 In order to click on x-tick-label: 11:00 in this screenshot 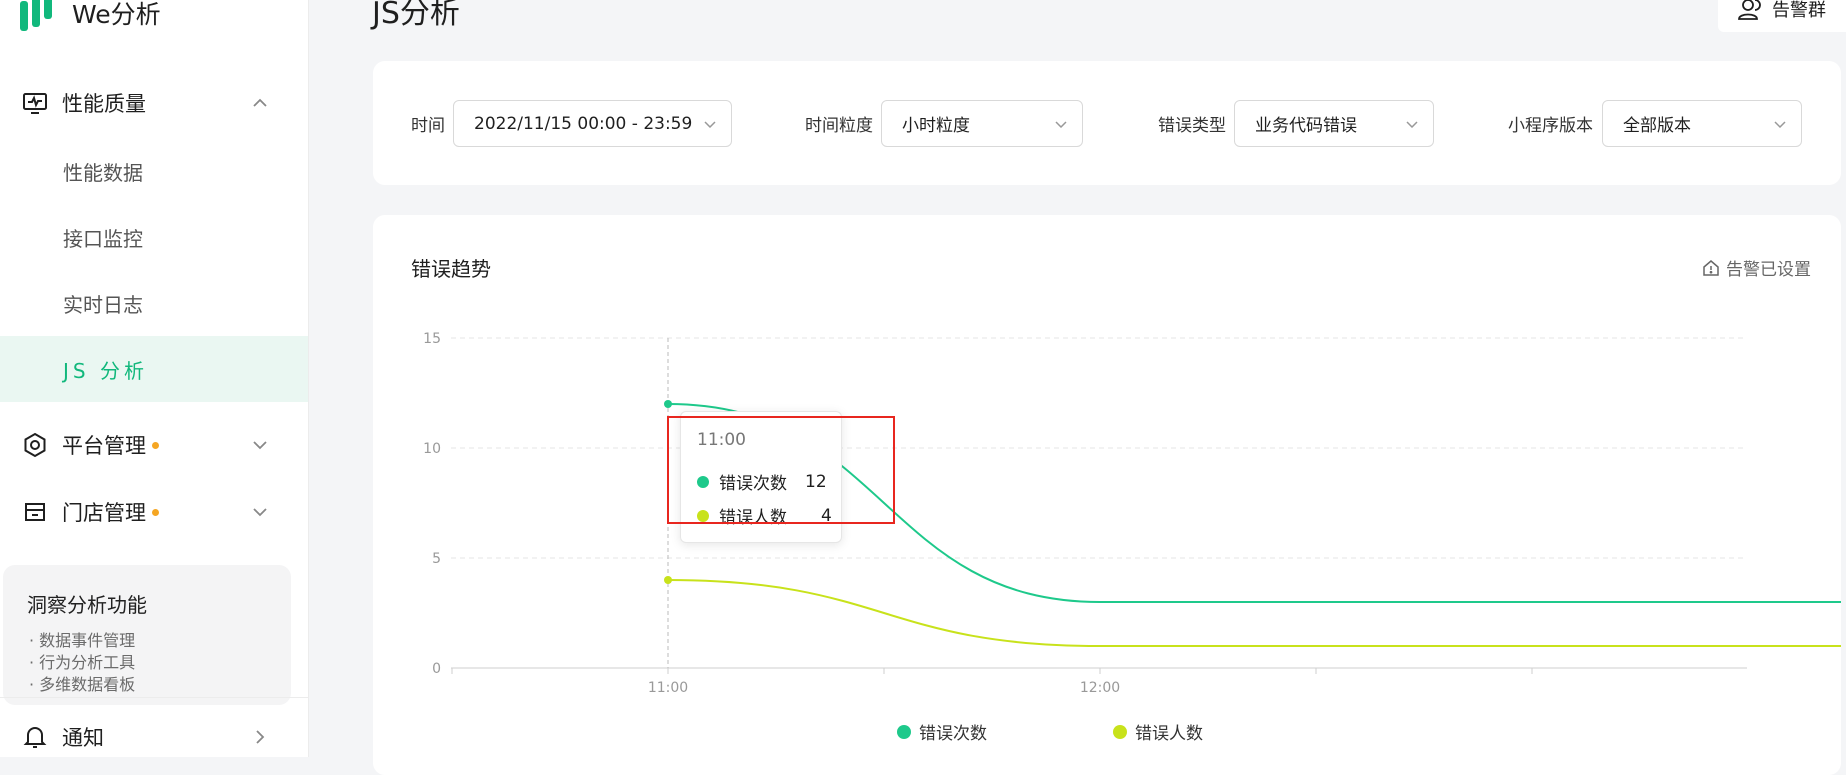, I will do `click(668, 688)`.